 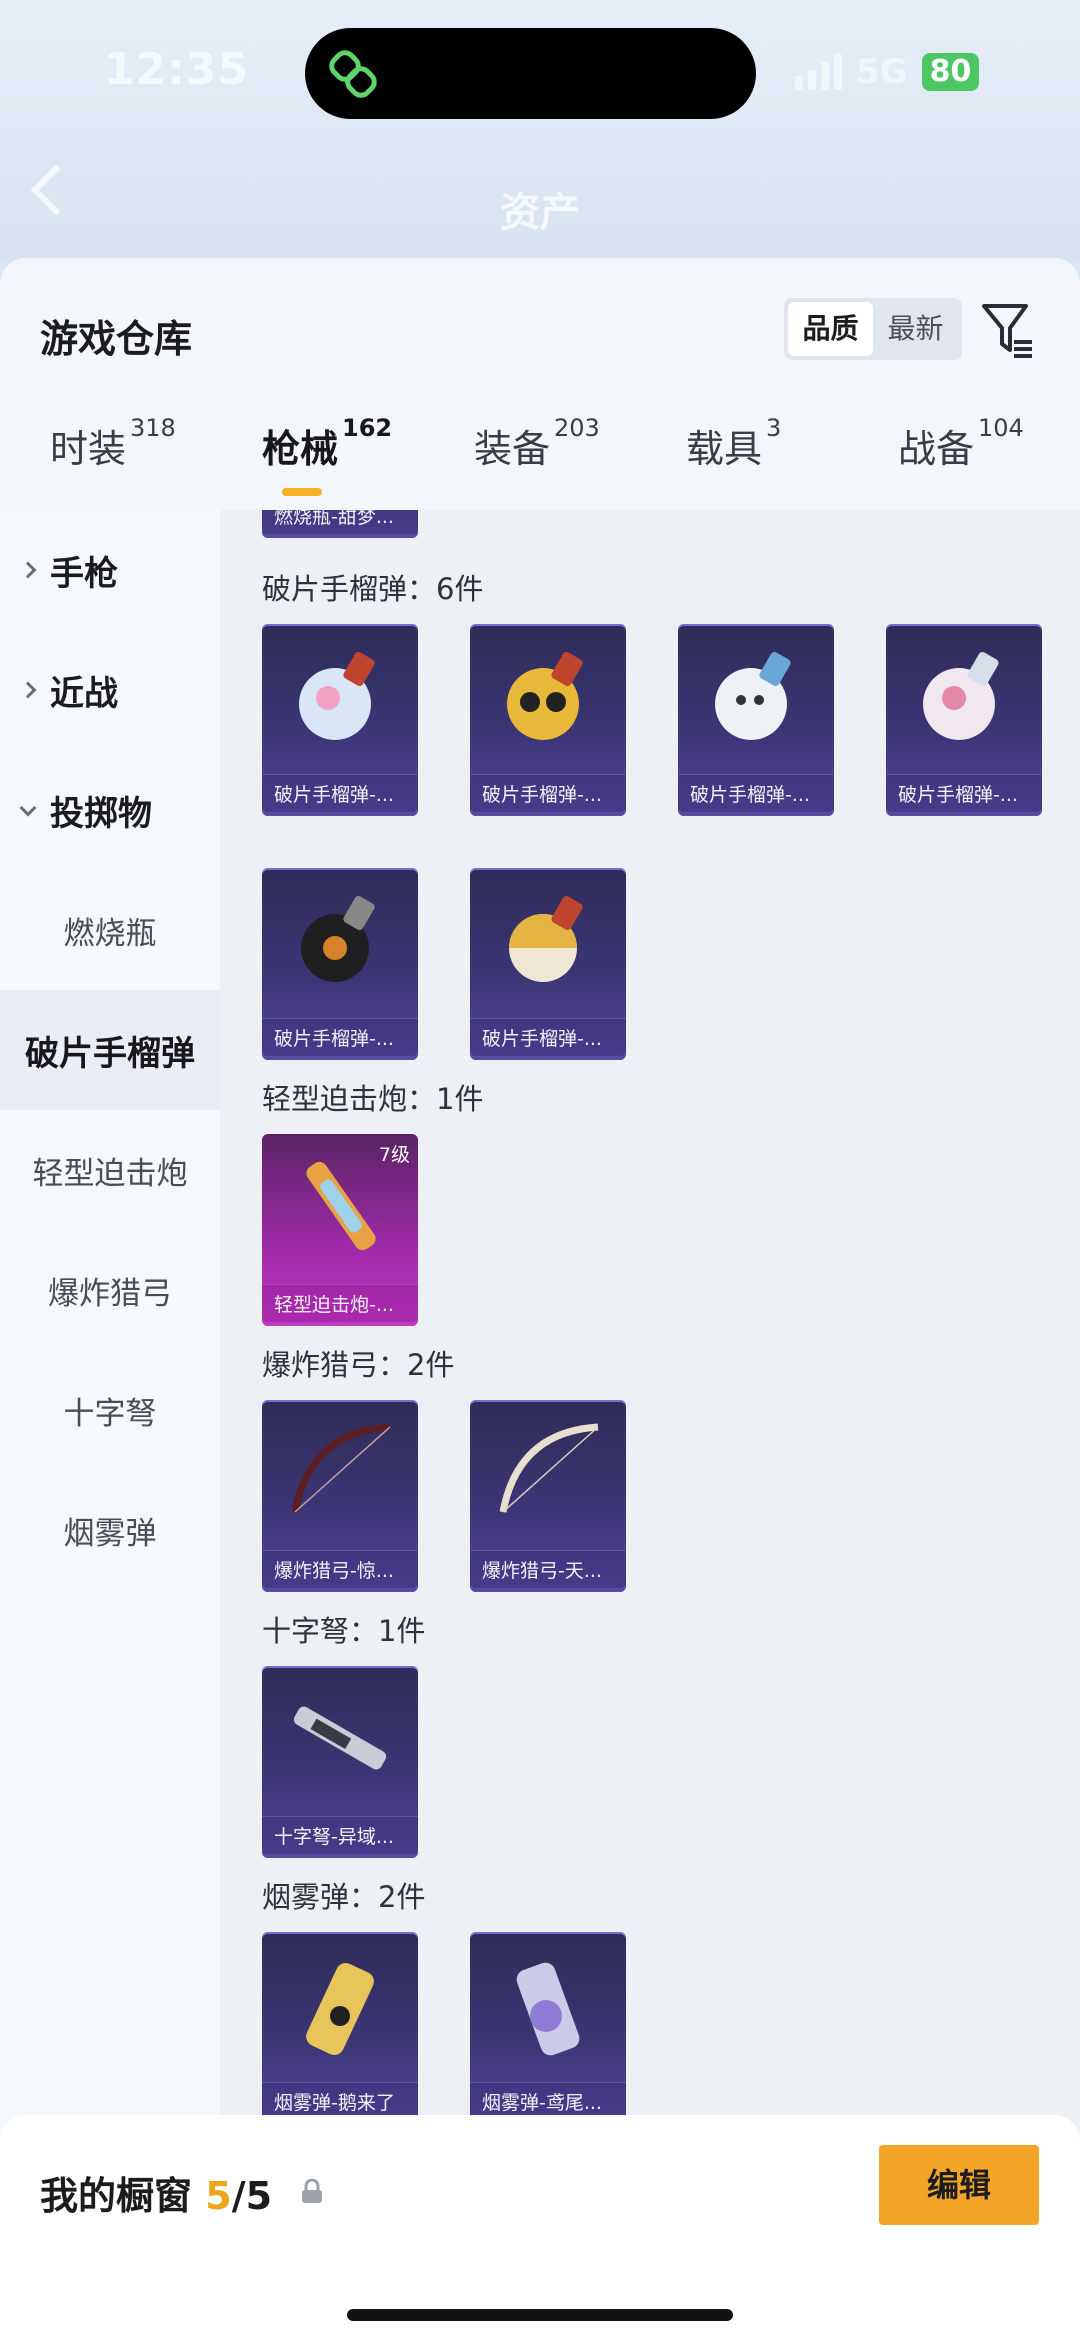 What do you see at coordinates (156, 2196) in the screenshot?
I see `showcase-title: 我的橱窗 5/5` at bounding box center [156, 2196].